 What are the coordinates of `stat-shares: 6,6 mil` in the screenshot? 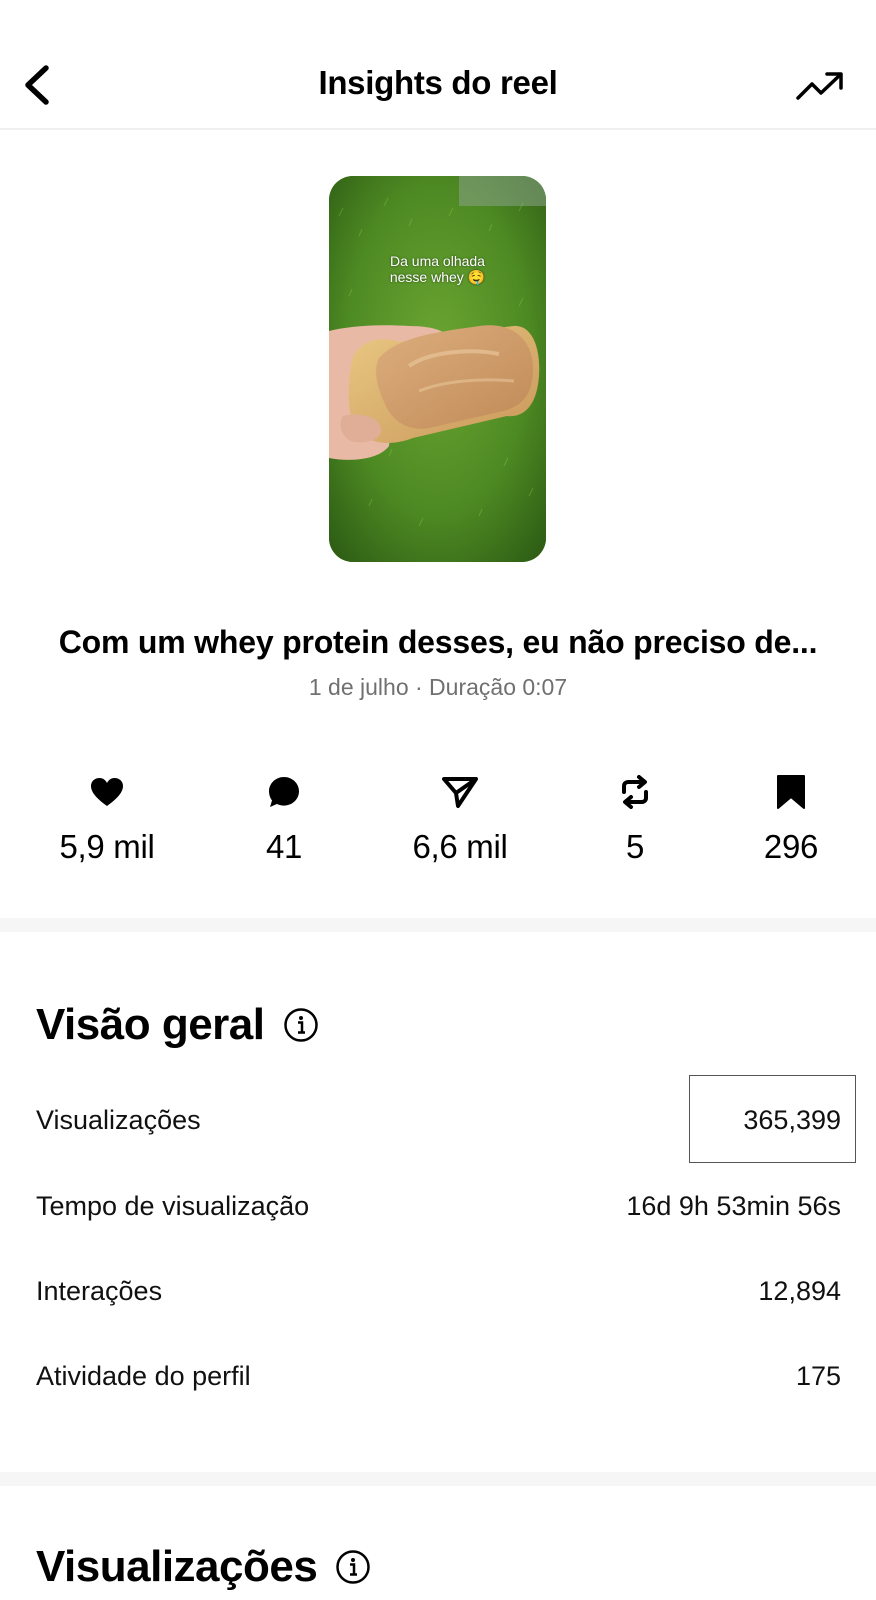 It's located at (460, 819).